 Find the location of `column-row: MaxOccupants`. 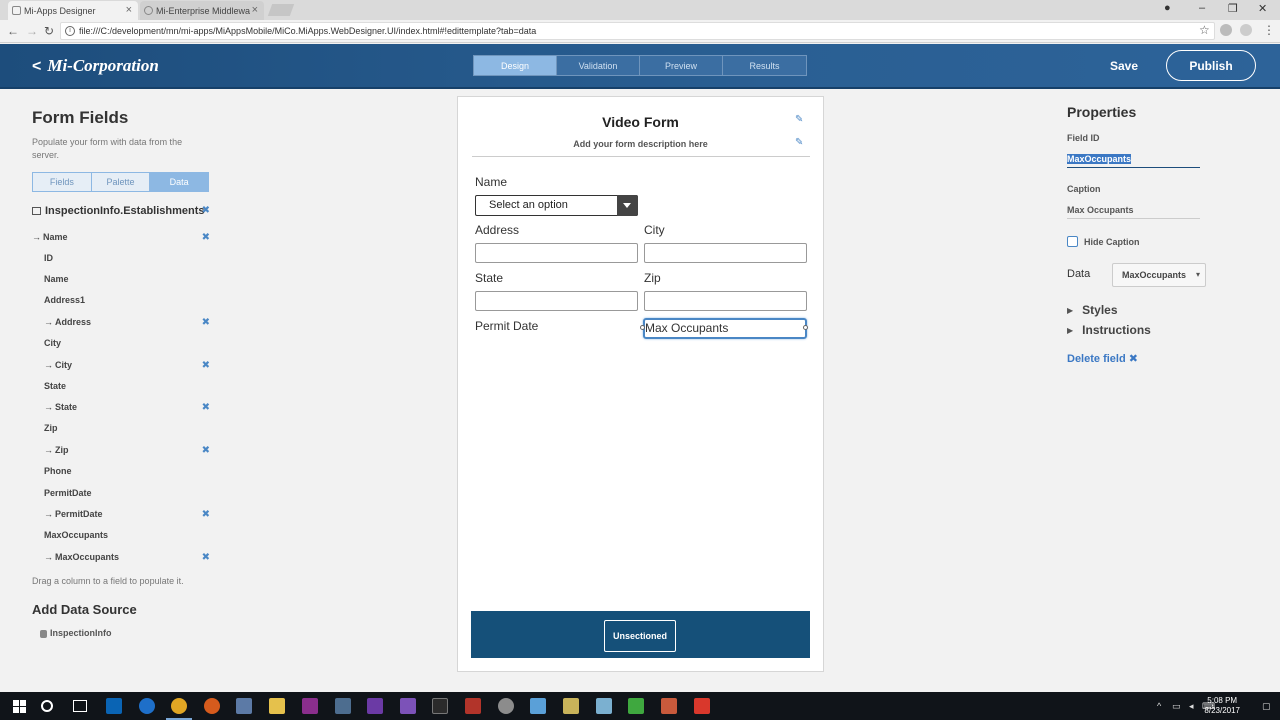

column-row: MaxOccupants is located at coordinates (121, 535).